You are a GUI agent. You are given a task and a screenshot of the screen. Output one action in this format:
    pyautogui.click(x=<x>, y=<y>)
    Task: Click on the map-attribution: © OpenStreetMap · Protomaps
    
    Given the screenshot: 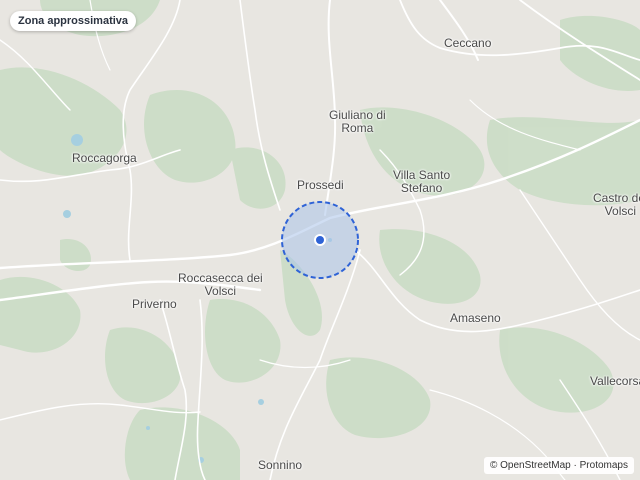 What is the action you would take?
    pyautogui.click(x=558, y=465)
    